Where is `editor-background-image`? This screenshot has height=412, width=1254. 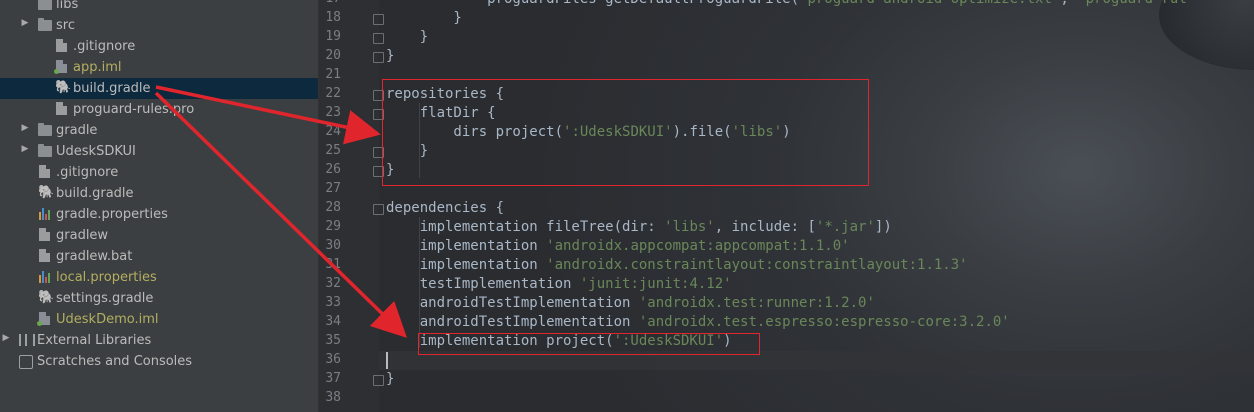 editor-background-image is located at coordinates (1206, 35).